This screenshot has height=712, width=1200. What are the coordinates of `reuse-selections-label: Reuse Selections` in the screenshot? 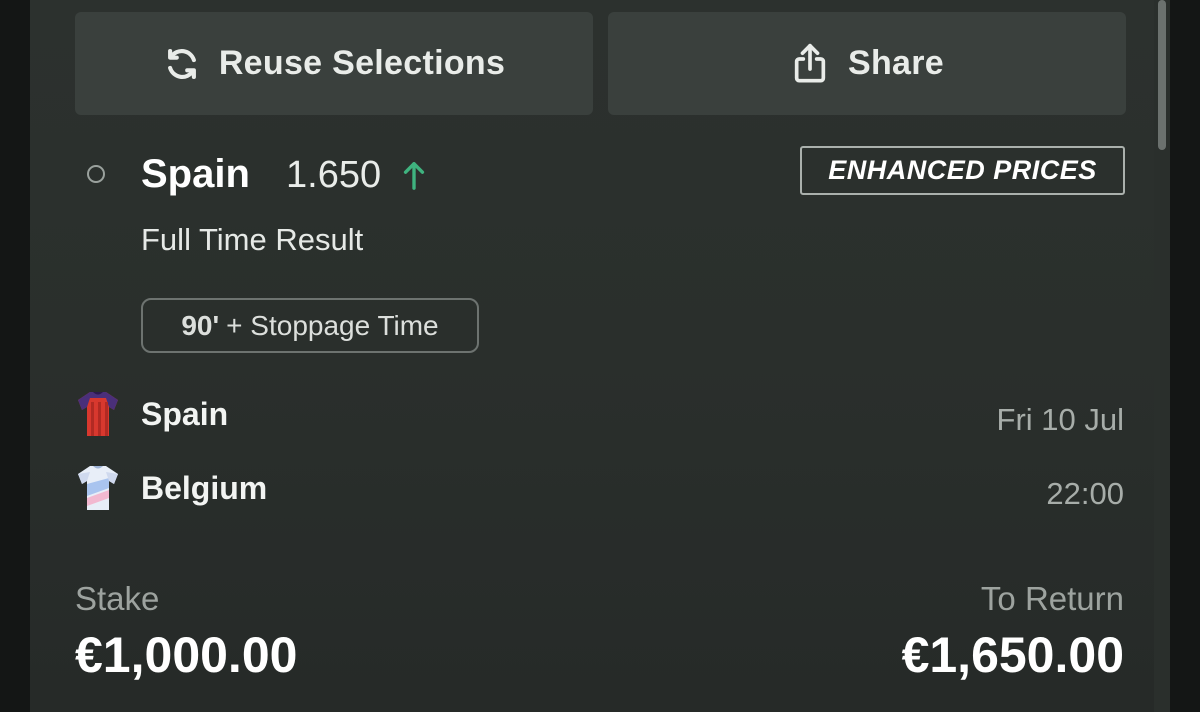 It's located at (362, 63).